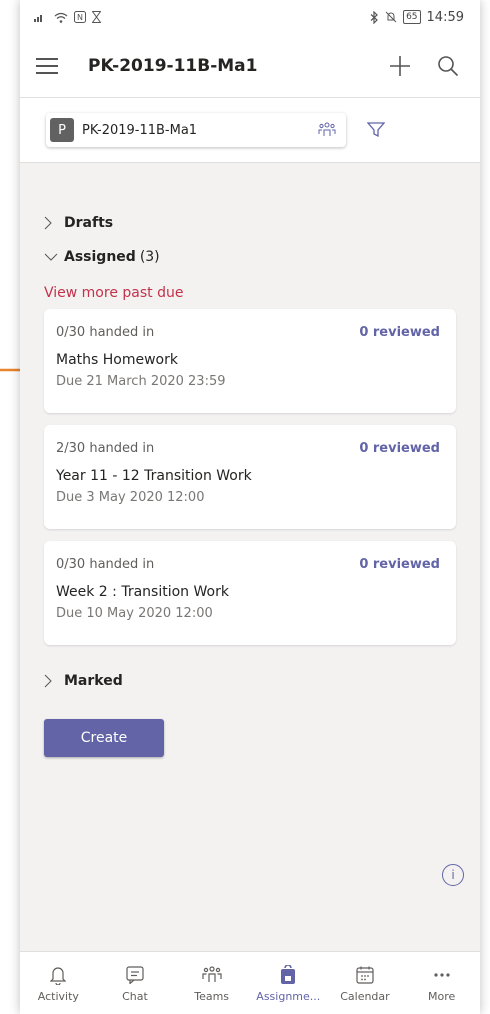 Image resolution: width=490 pixels, height=1014 pixels. What do you see at coordinates (442, 983) in the screenshot?
I see `nav-more: More` at bounding box center [442, 983].